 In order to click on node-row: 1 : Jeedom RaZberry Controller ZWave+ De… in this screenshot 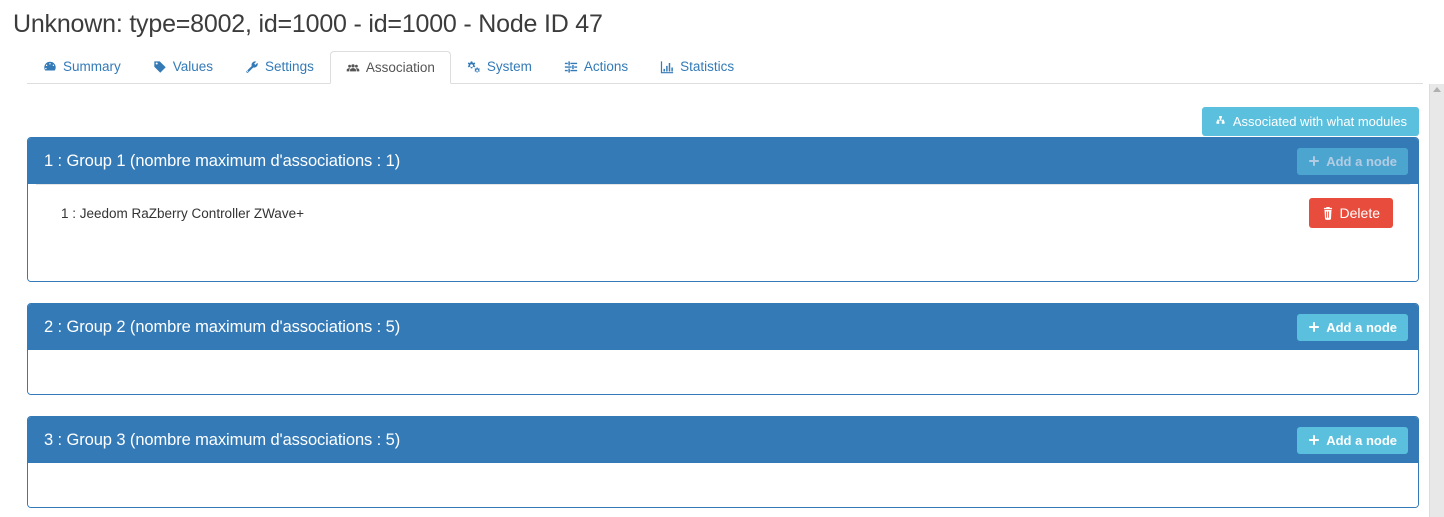, I will do `click(723, 212)`.